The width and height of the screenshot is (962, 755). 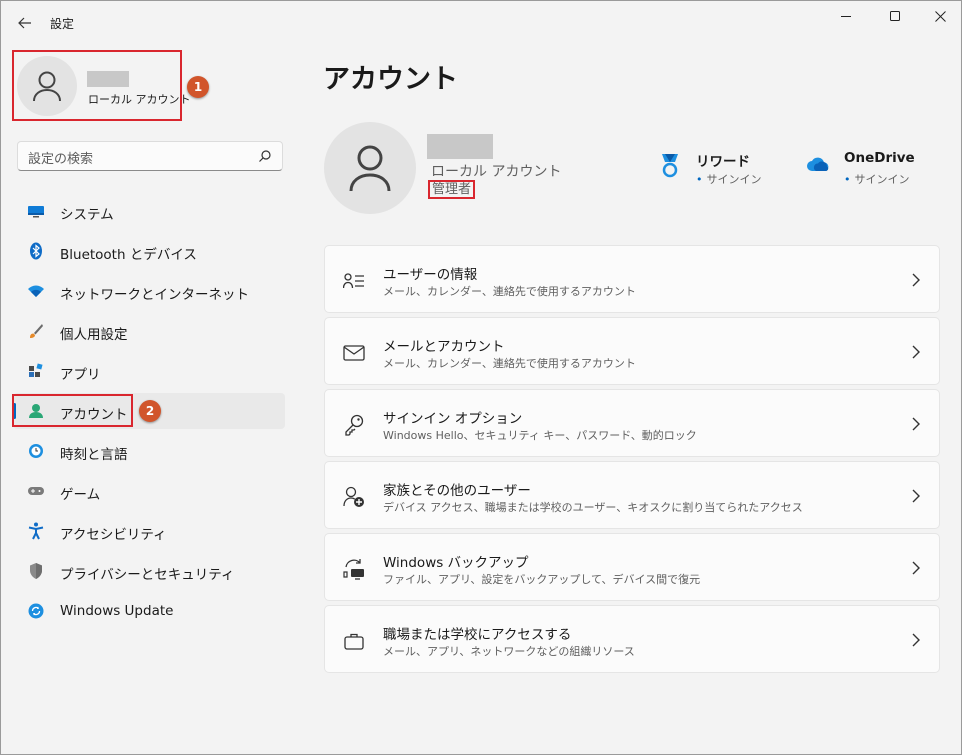 I want to click on system-icon, so click(x=36, y=211).